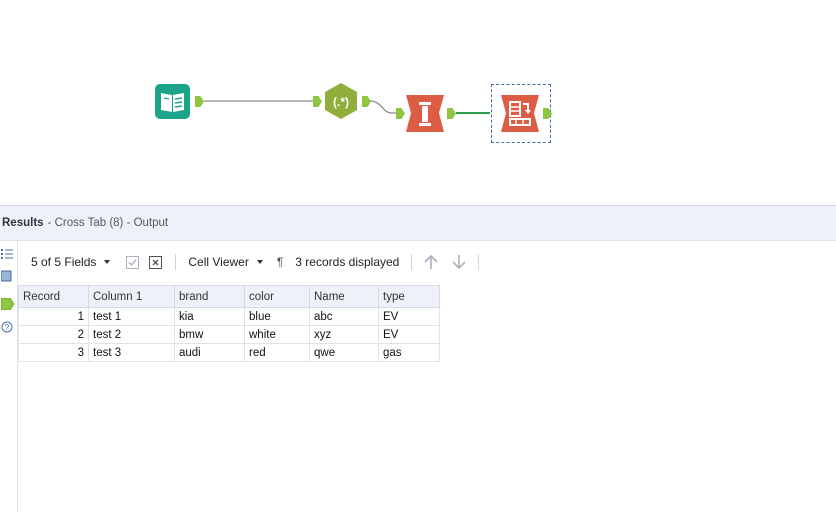 The image size is (836, 512). I want to click on cross-tab-tool, so click(520, 113).